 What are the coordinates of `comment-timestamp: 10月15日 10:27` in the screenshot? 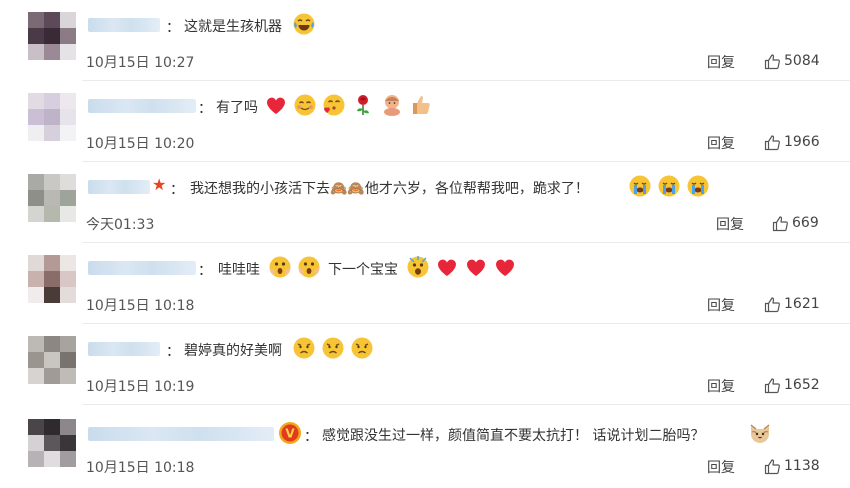 It's located at (140, 63).